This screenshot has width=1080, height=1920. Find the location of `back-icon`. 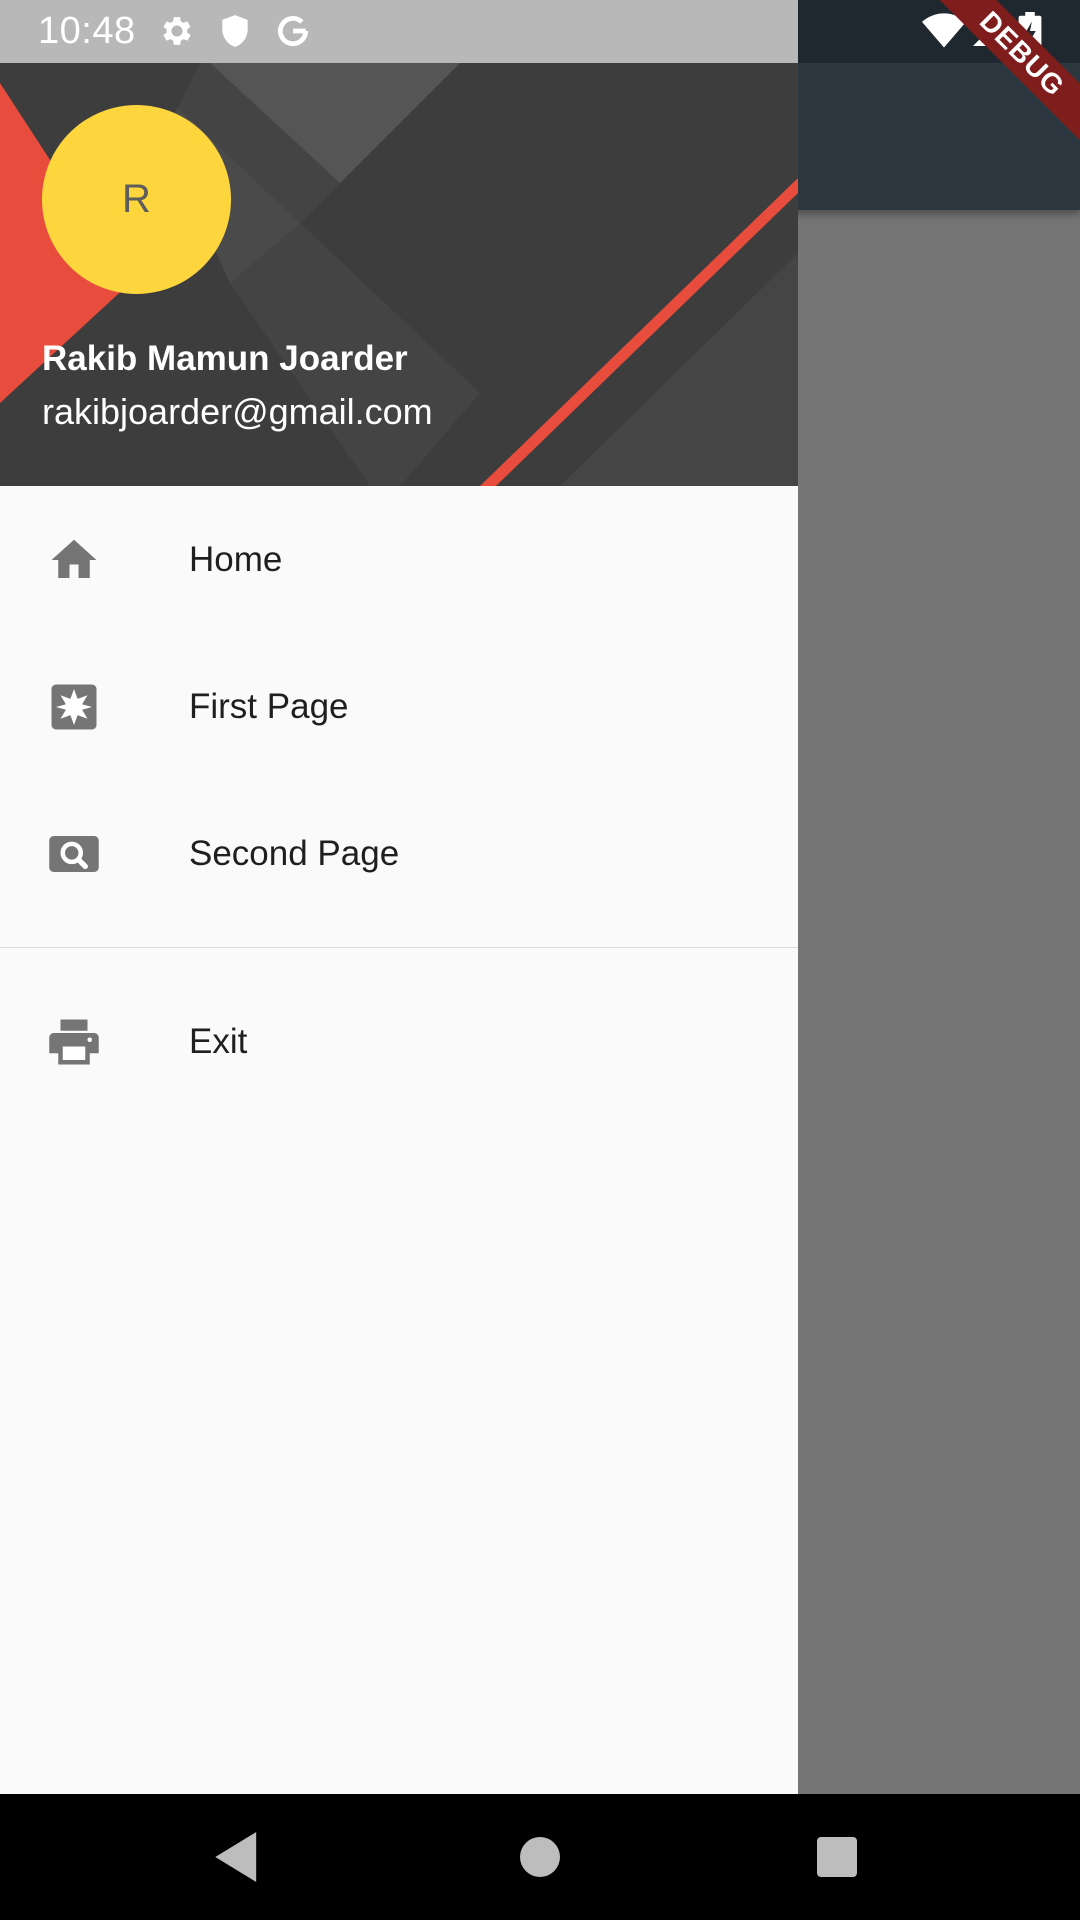

back-icon is located at coordinates (238, 1857).